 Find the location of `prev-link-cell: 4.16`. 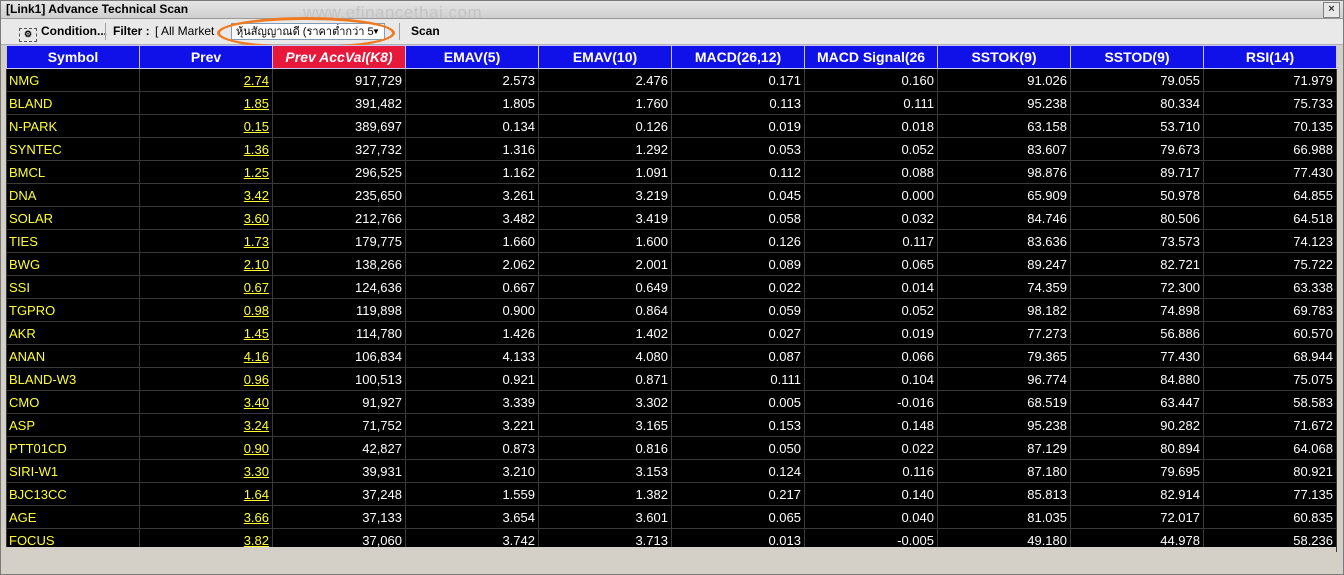

prev-link-cell: 4.16 is located at coordinates (206, 356).